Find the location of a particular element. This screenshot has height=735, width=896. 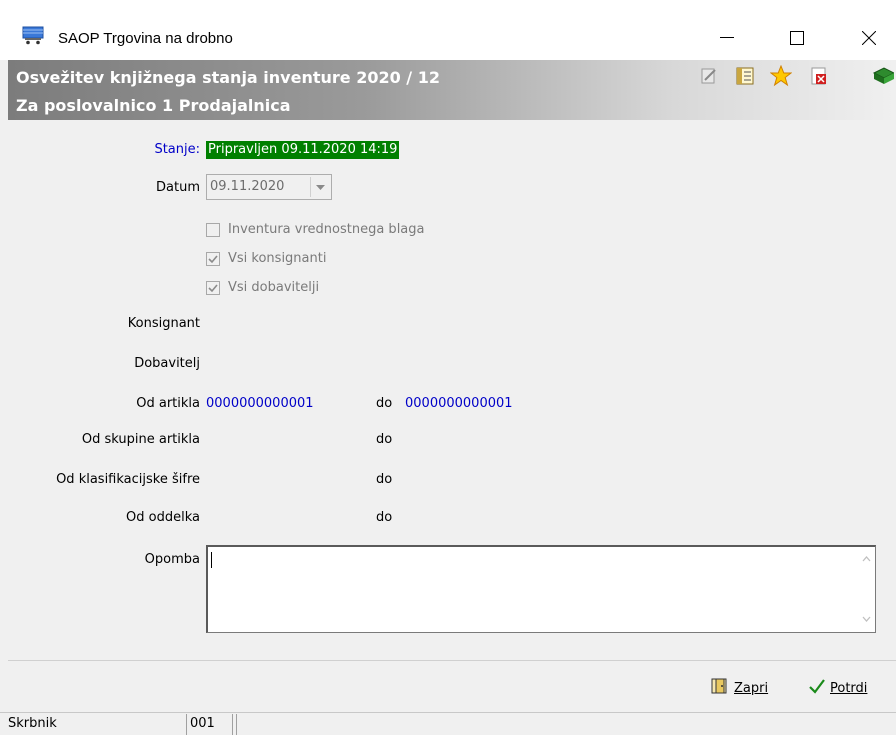

shopping-cart-icon is located at coordinates (33, 37).